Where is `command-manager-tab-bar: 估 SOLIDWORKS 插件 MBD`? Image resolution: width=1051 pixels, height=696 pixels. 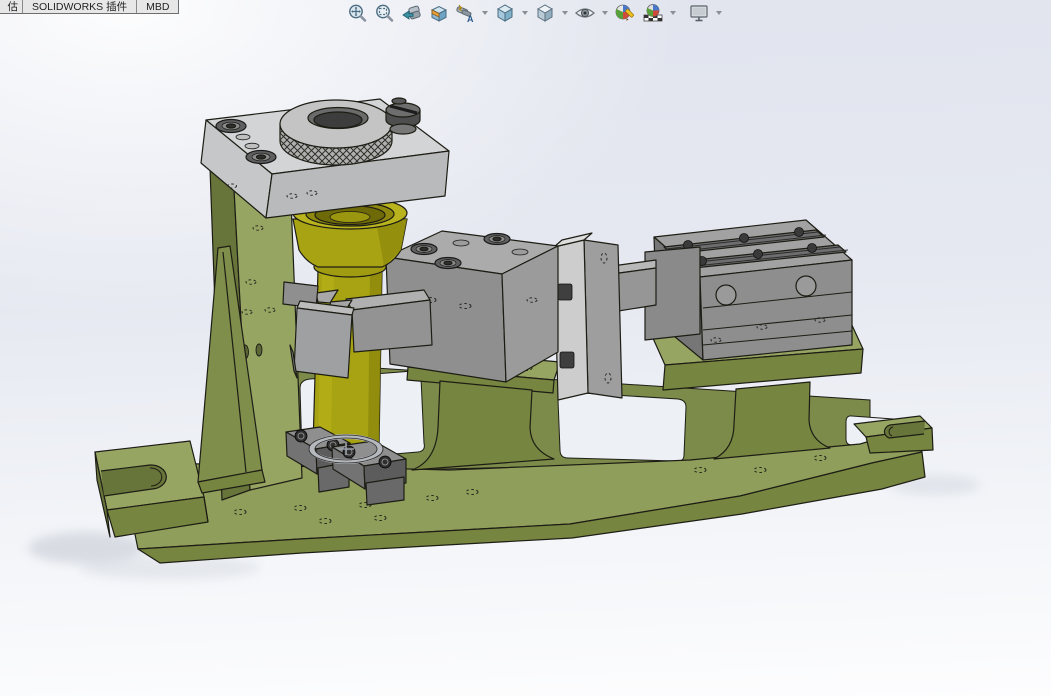 command-manager-tab-bar: 估 SOLIDWORKS 插件 MBD is located at coordinates (90, 7).